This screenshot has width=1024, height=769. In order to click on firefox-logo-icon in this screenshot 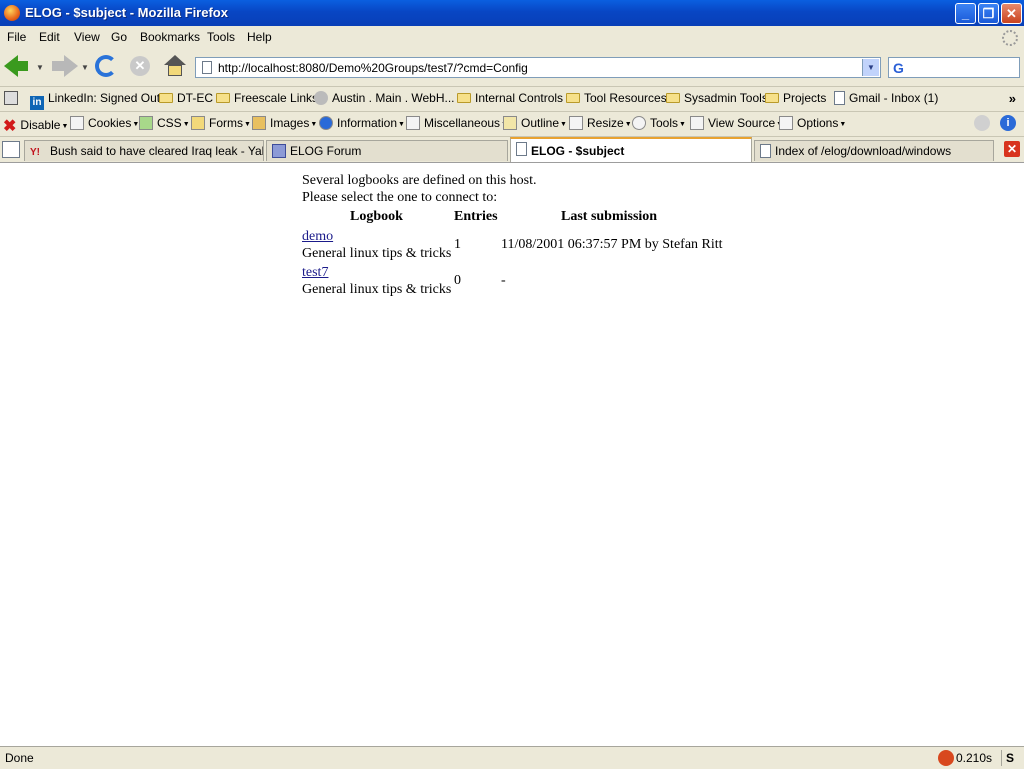, I will do `click(12, 13)`.